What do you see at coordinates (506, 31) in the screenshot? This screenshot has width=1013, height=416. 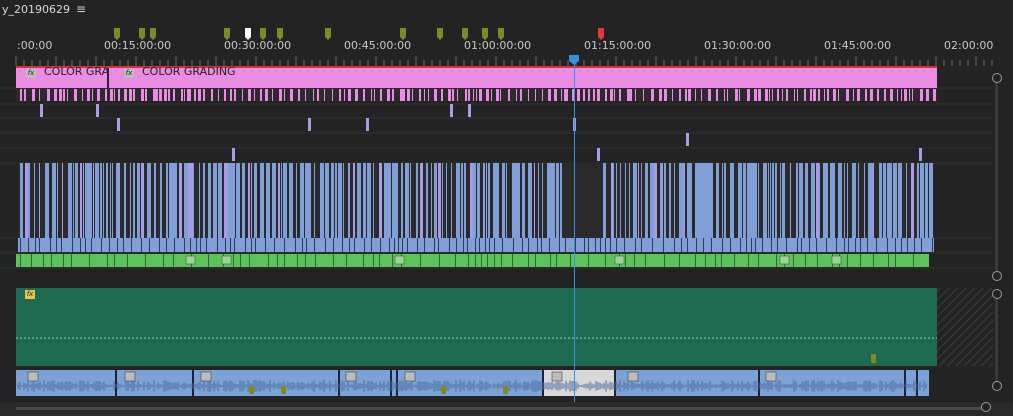 I see `marker-row` at bounding box center [506, 31].